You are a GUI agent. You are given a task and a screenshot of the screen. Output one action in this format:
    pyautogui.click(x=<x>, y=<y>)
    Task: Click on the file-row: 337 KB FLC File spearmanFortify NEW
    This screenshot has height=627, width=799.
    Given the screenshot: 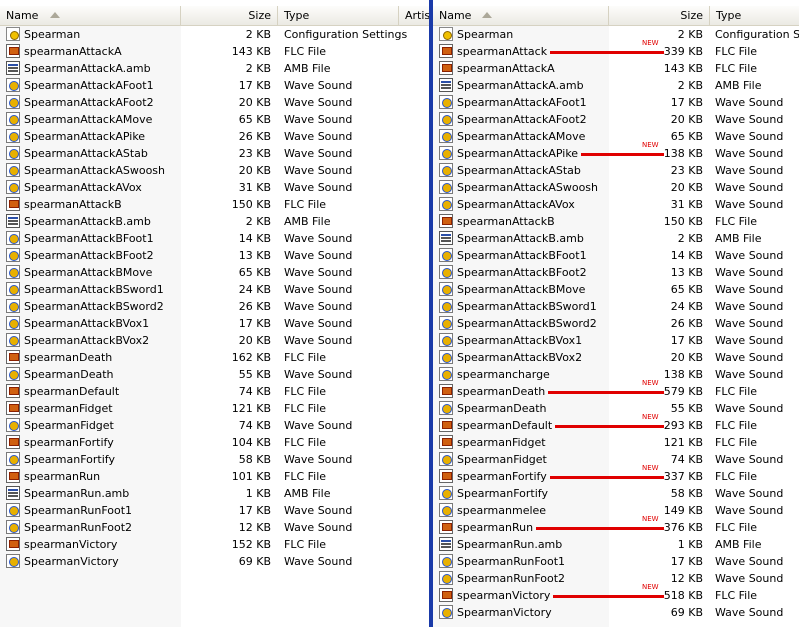 What is the action you would take?
    pyautogui.click(x=616, y=474)
    